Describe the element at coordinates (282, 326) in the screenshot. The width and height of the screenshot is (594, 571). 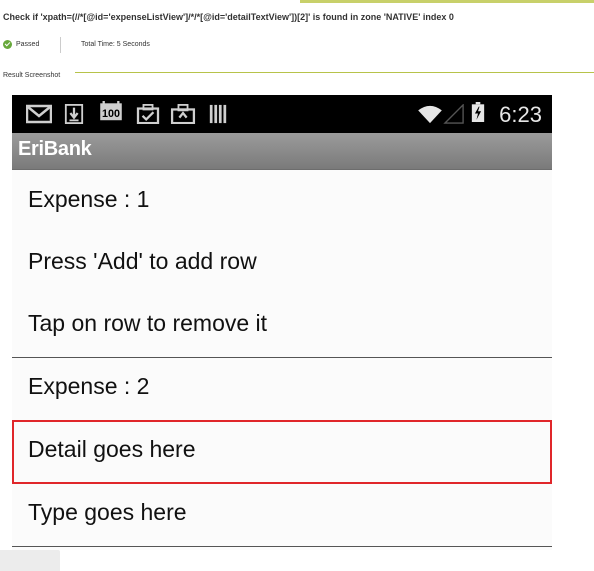
I see `list-item: Tap on row to remove it` at that location.